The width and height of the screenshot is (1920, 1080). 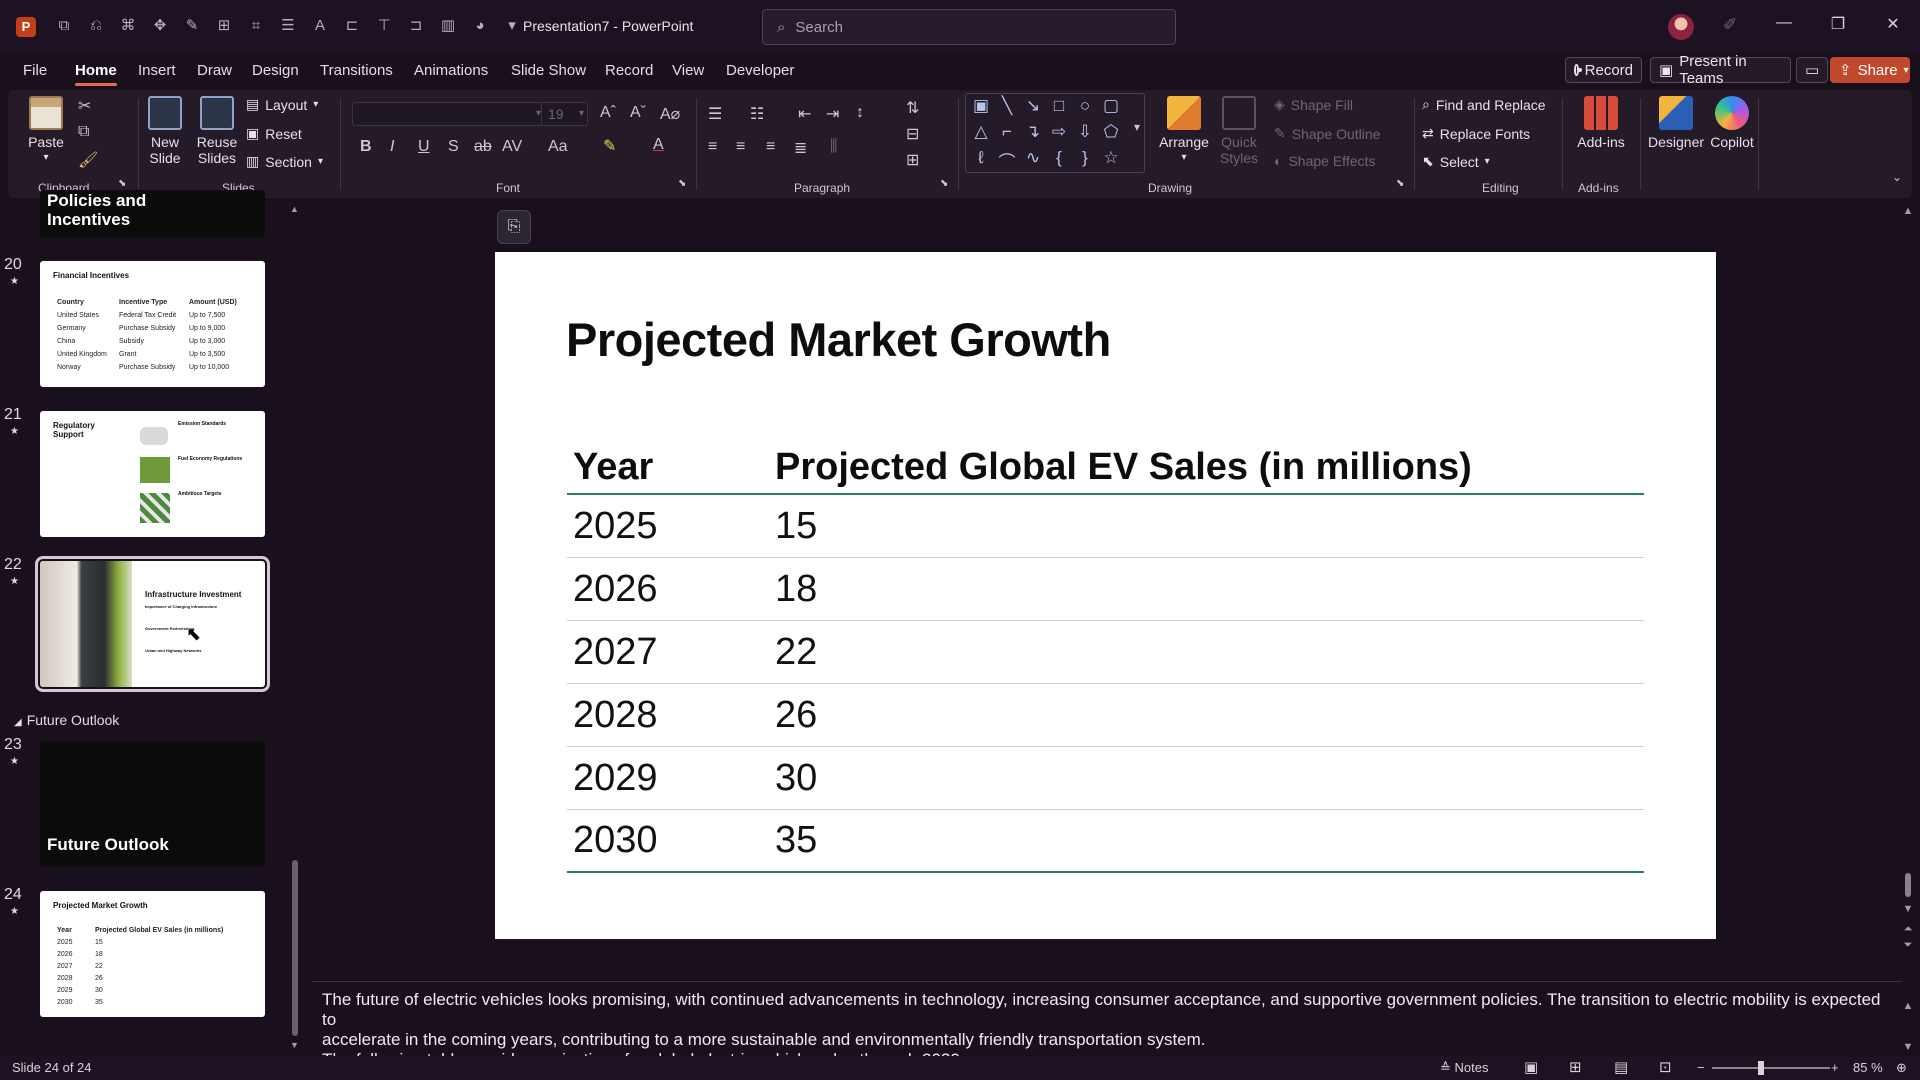 I want to click on redo-icon: ⌘, so click(x=128, y=26).